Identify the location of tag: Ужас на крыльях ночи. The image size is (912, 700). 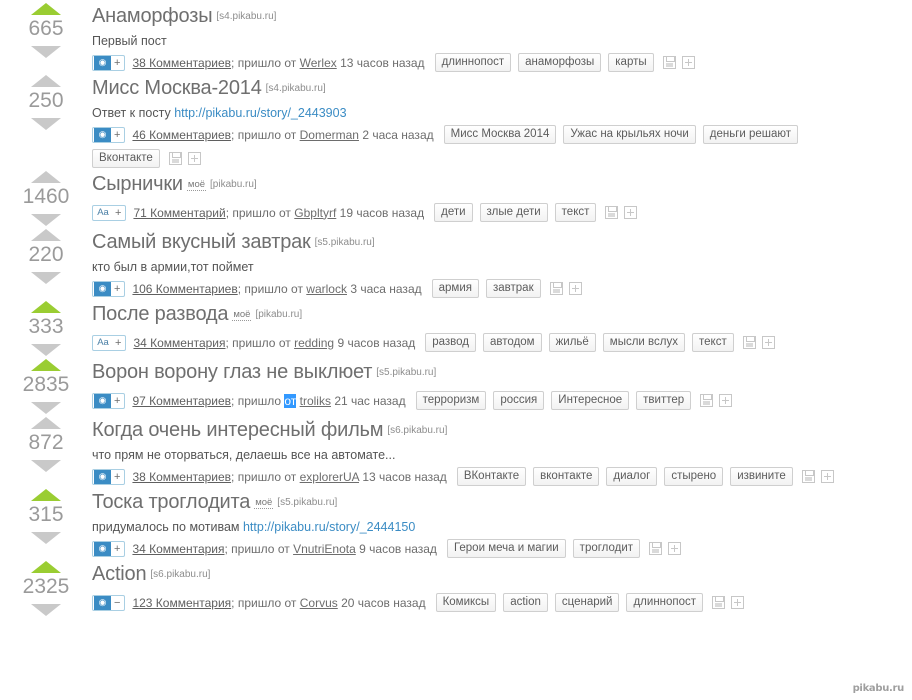
(629, 134).